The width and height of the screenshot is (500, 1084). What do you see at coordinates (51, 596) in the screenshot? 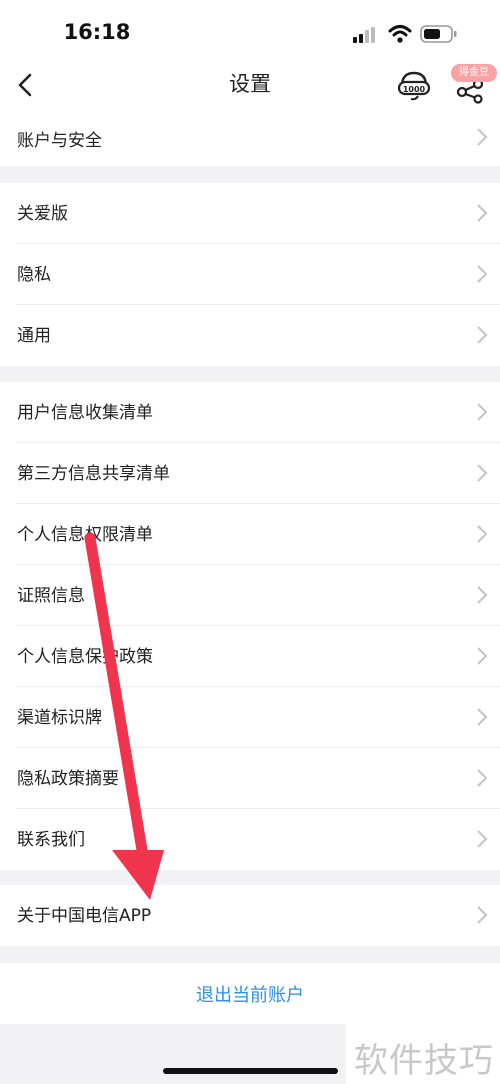
I see `row-label: 证照信息` at bounding box center [51, 596].